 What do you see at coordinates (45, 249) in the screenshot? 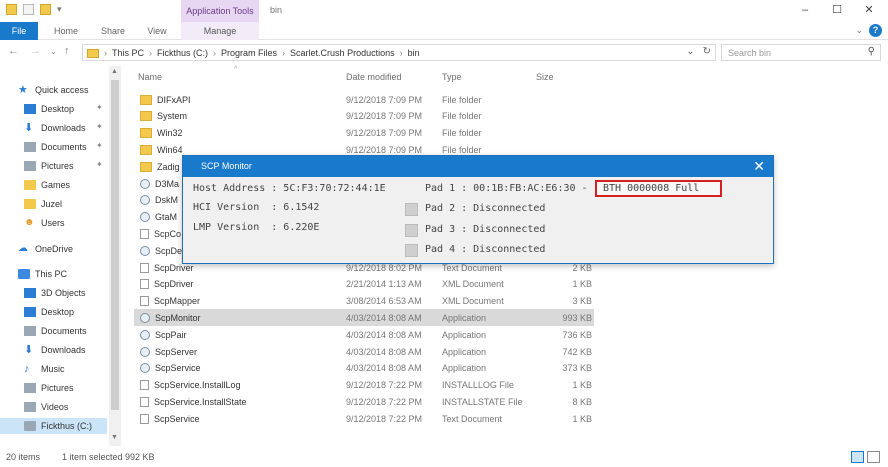
I see `nav-onedrive: ☁ OneDrive` at bounding box center [45, 249].